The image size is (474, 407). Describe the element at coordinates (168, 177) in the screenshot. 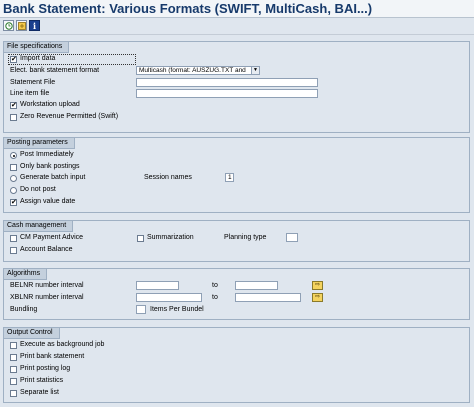

I see `session-names-label: Session names` at that location.